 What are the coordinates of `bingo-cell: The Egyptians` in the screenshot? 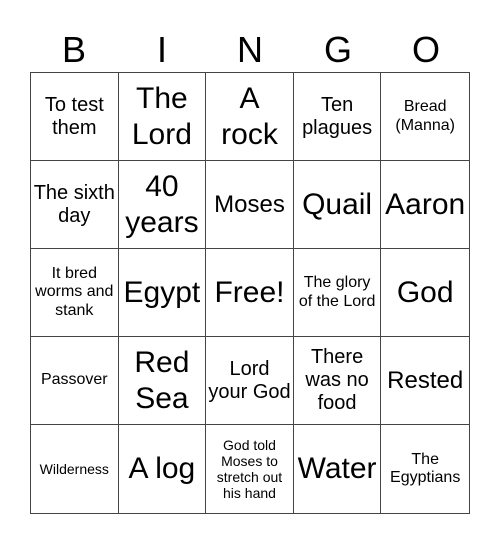 It's located at (425, 469).